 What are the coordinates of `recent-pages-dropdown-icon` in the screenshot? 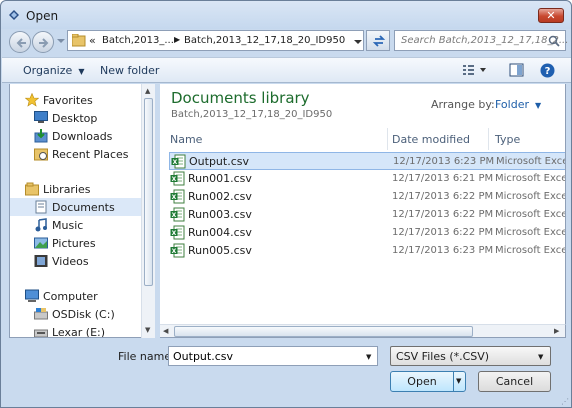 It's located at (61, 41).